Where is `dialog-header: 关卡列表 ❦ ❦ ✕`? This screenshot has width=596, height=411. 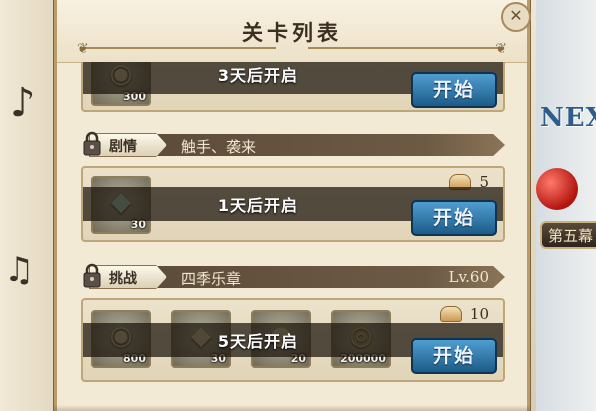
dialog-header: 关卡列表 ❦ ❦ ✕ is located at coordinates (294, 31).